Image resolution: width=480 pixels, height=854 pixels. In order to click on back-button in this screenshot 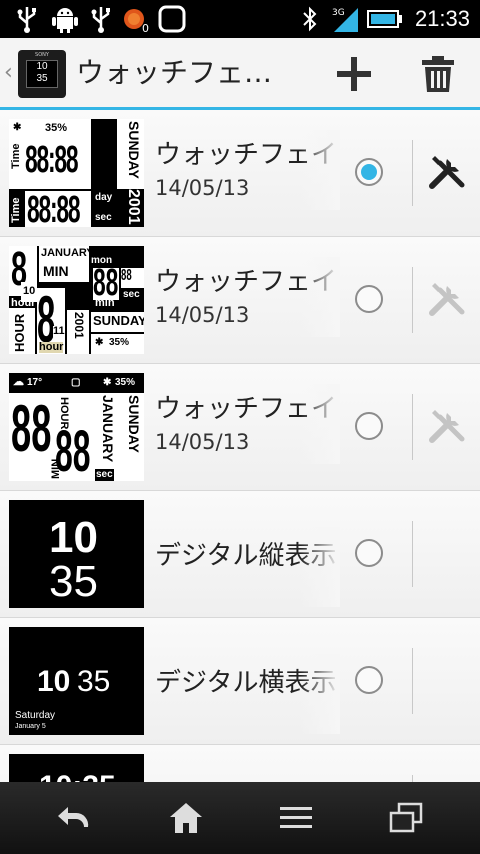, I will do `click(74, 818)`.